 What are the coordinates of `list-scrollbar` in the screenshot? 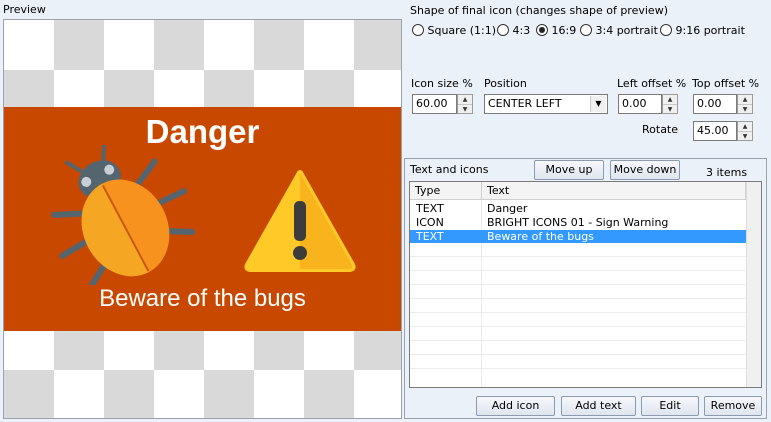 It's located at (753, 284).